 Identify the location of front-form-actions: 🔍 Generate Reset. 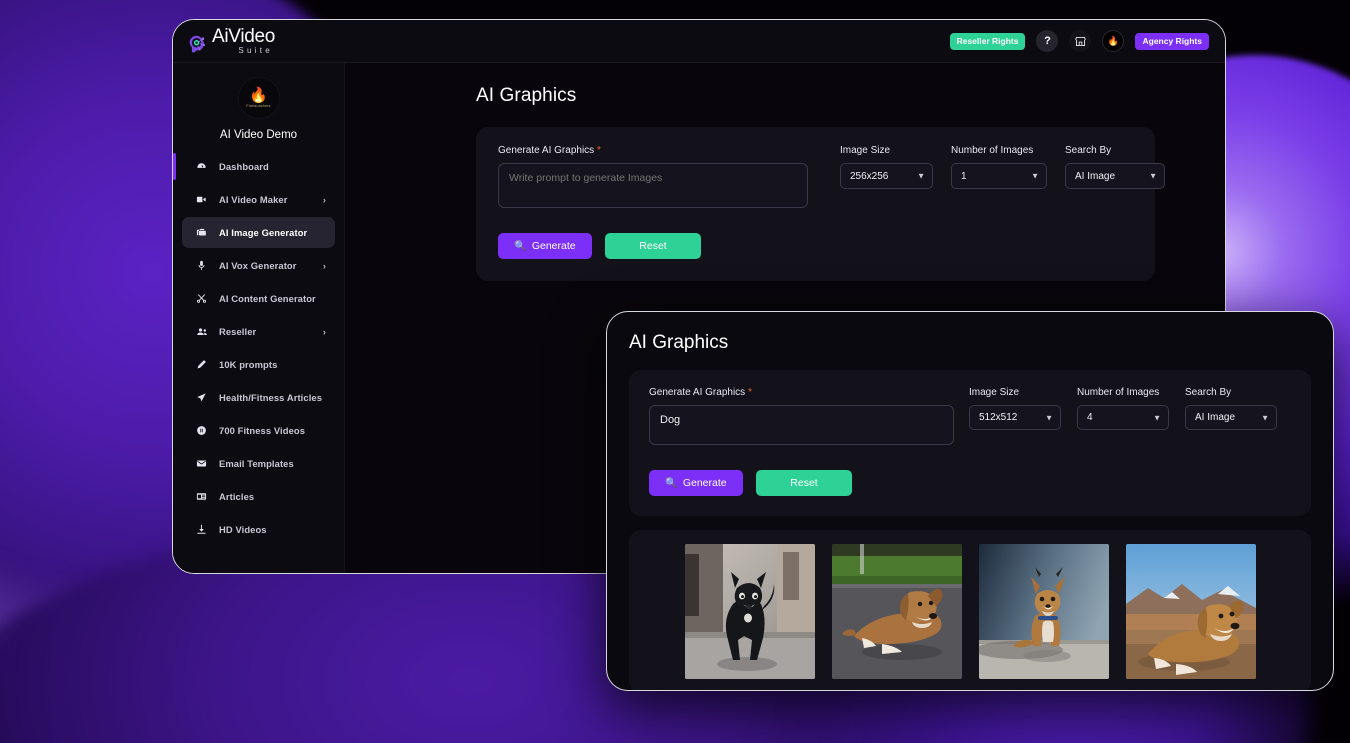
(970, 483).